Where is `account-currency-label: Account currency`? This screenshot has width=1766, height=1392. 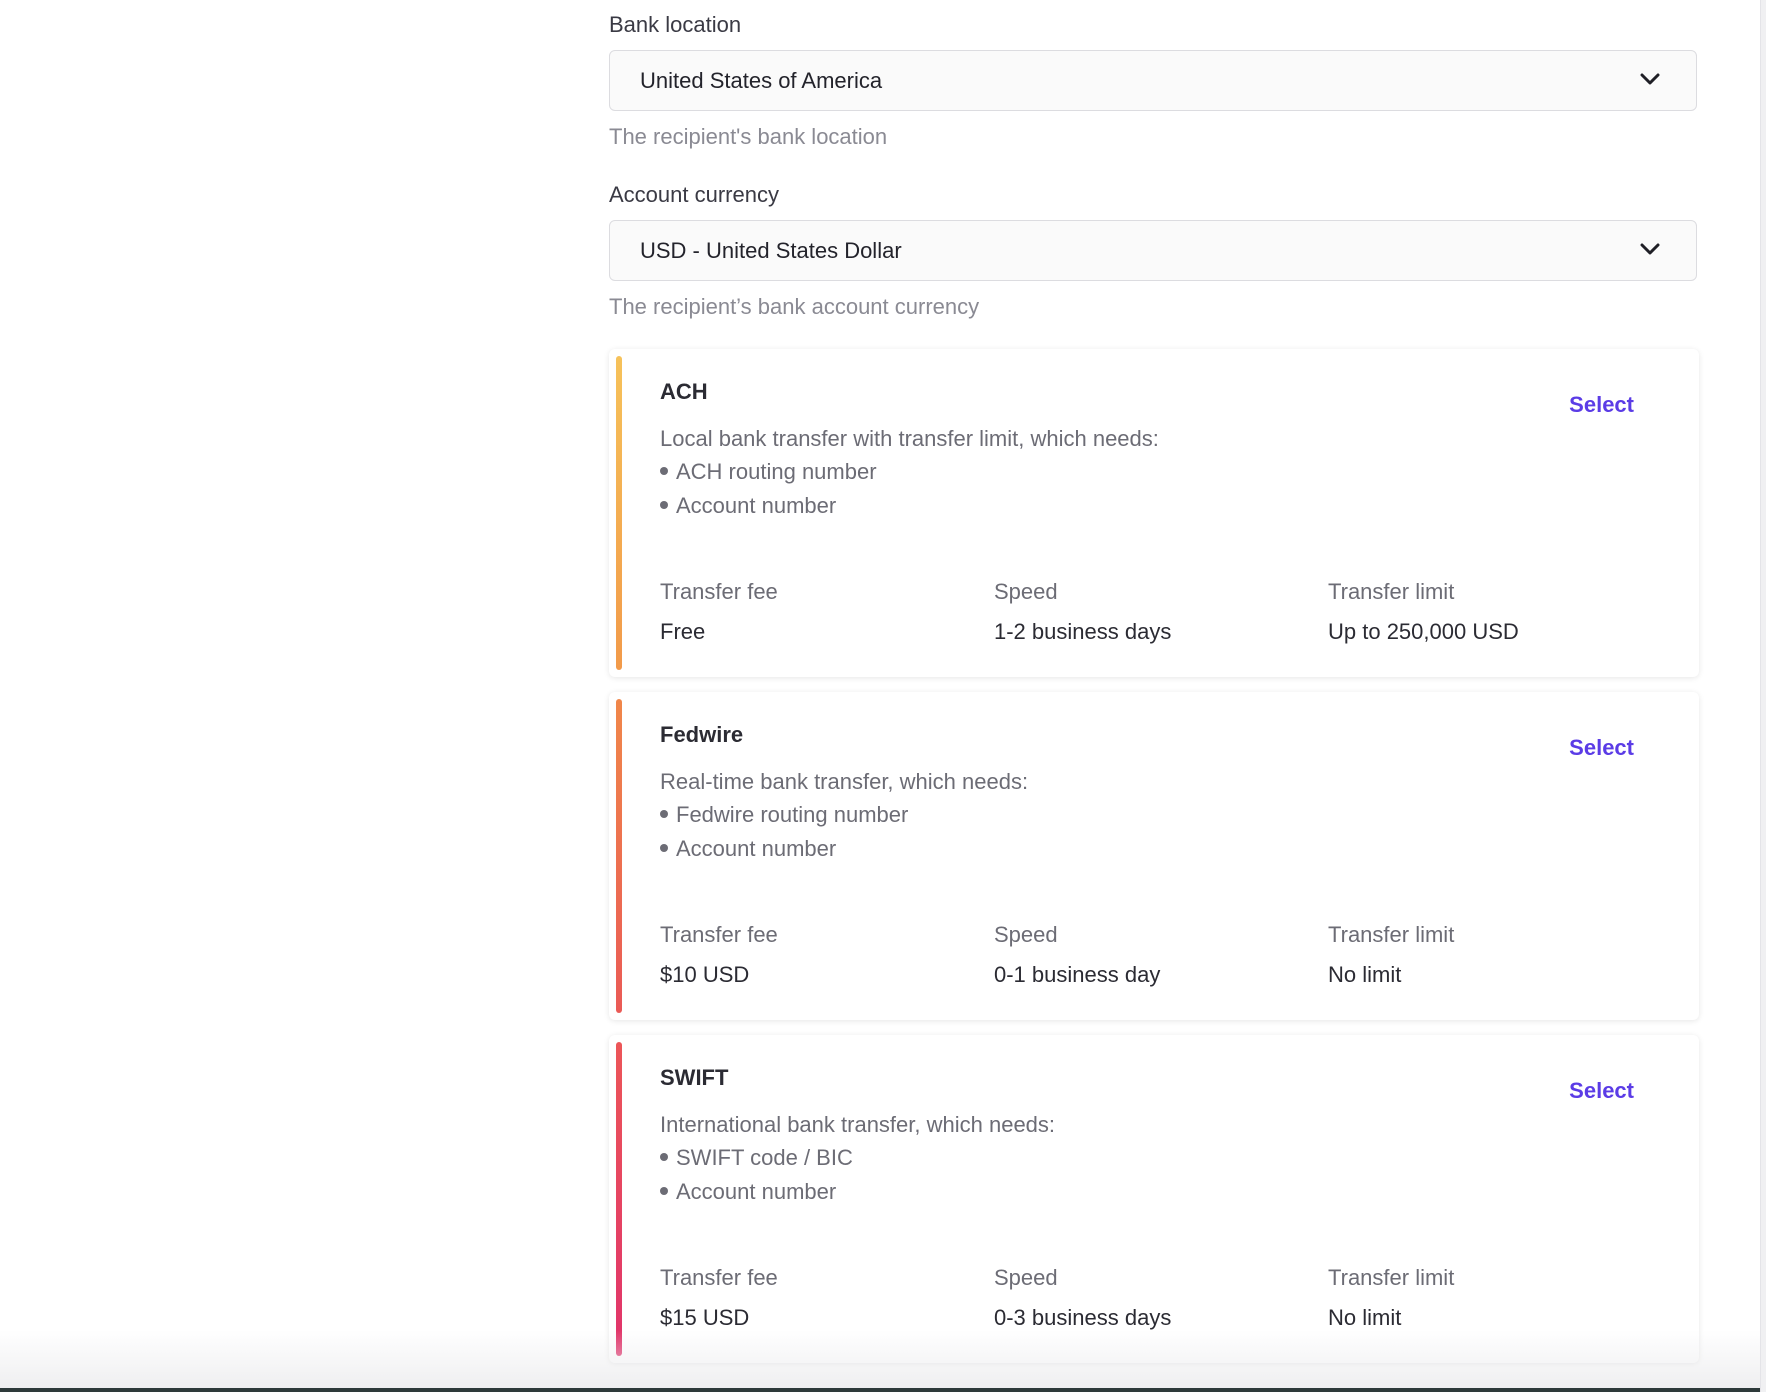 account-currency-label: Account currency is located at coordinates (694, 194).